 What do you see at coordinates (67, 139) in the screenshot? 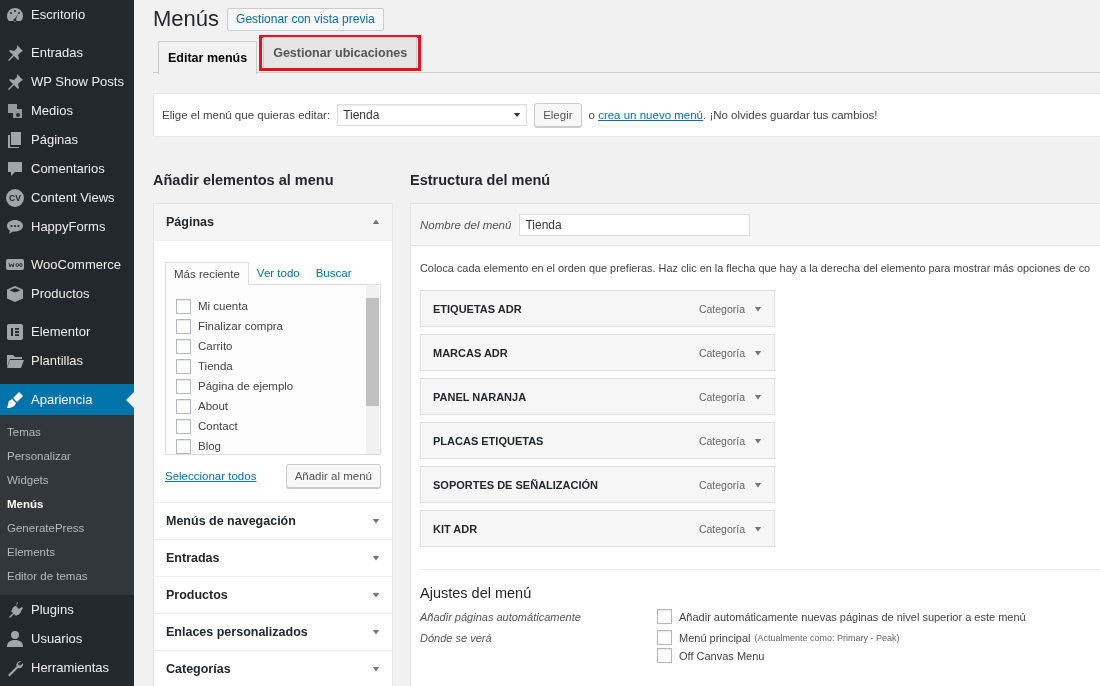
I see `sidebar-item: Páginas` at bounding box center [67, 139].